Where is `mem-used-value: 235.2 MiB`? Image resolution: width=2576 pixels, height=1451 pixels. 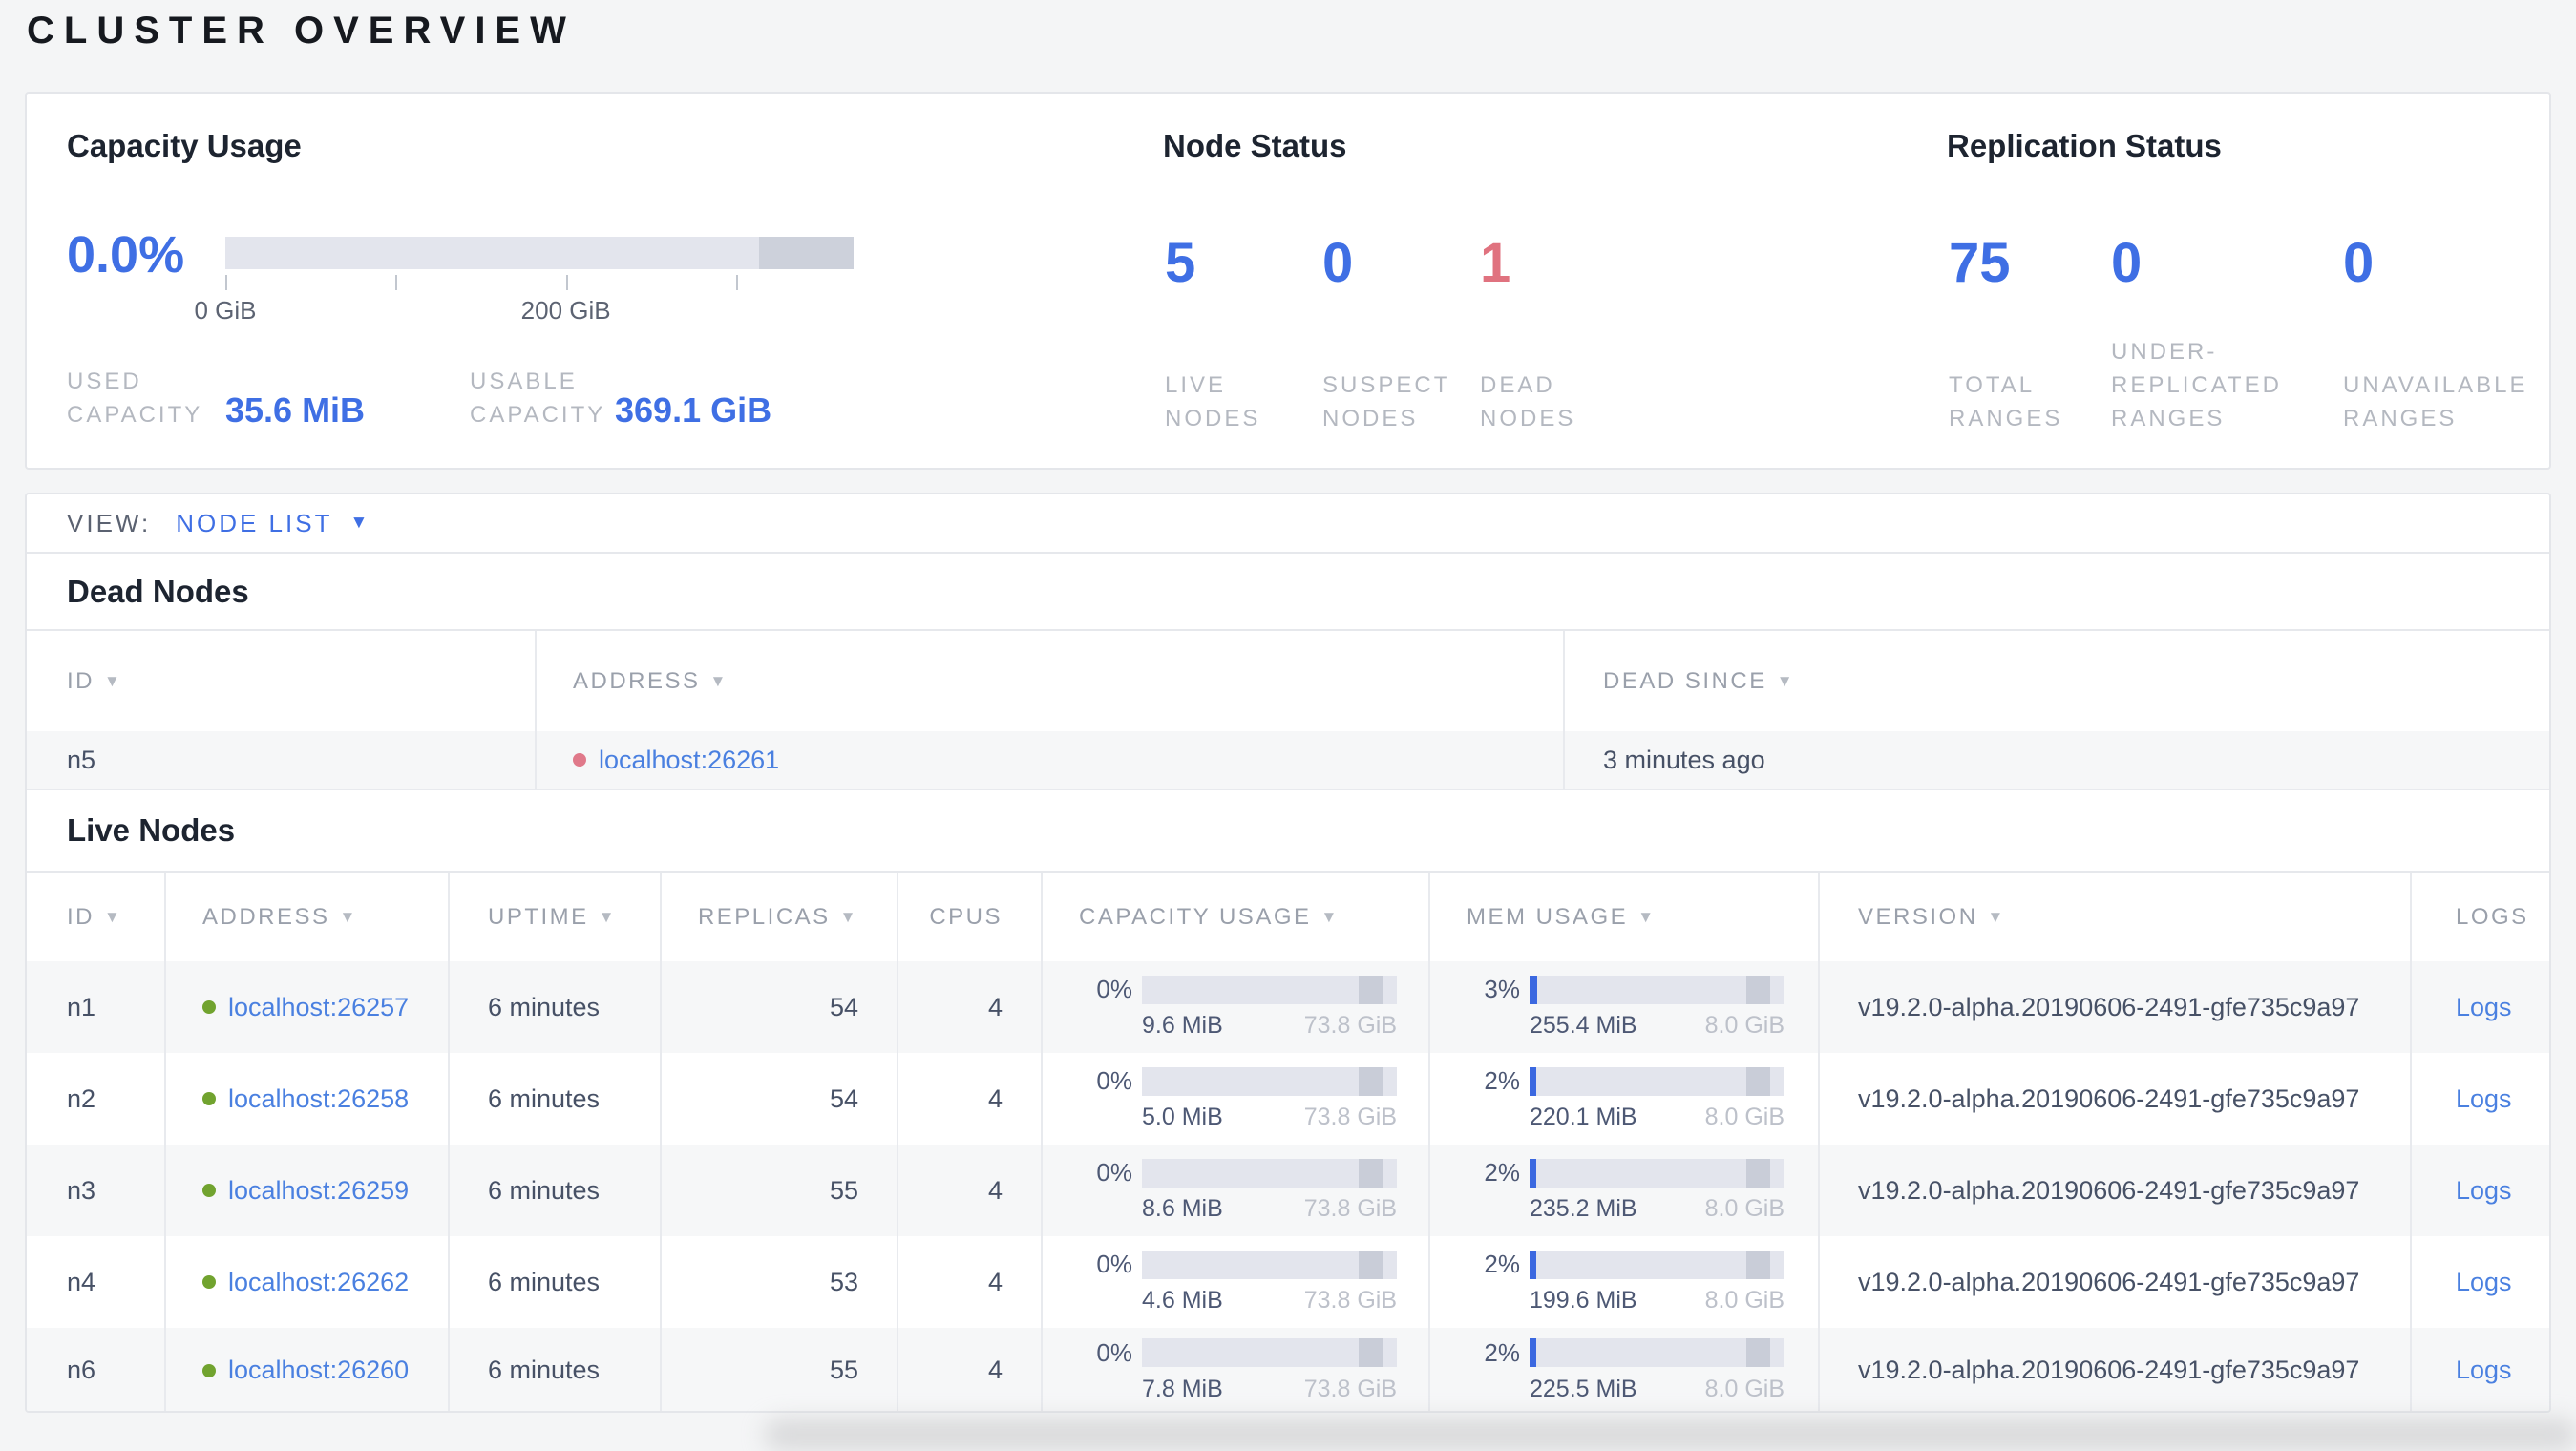
mem-used-value: 235.2 MiB is located at coordinates (1583, 1208).